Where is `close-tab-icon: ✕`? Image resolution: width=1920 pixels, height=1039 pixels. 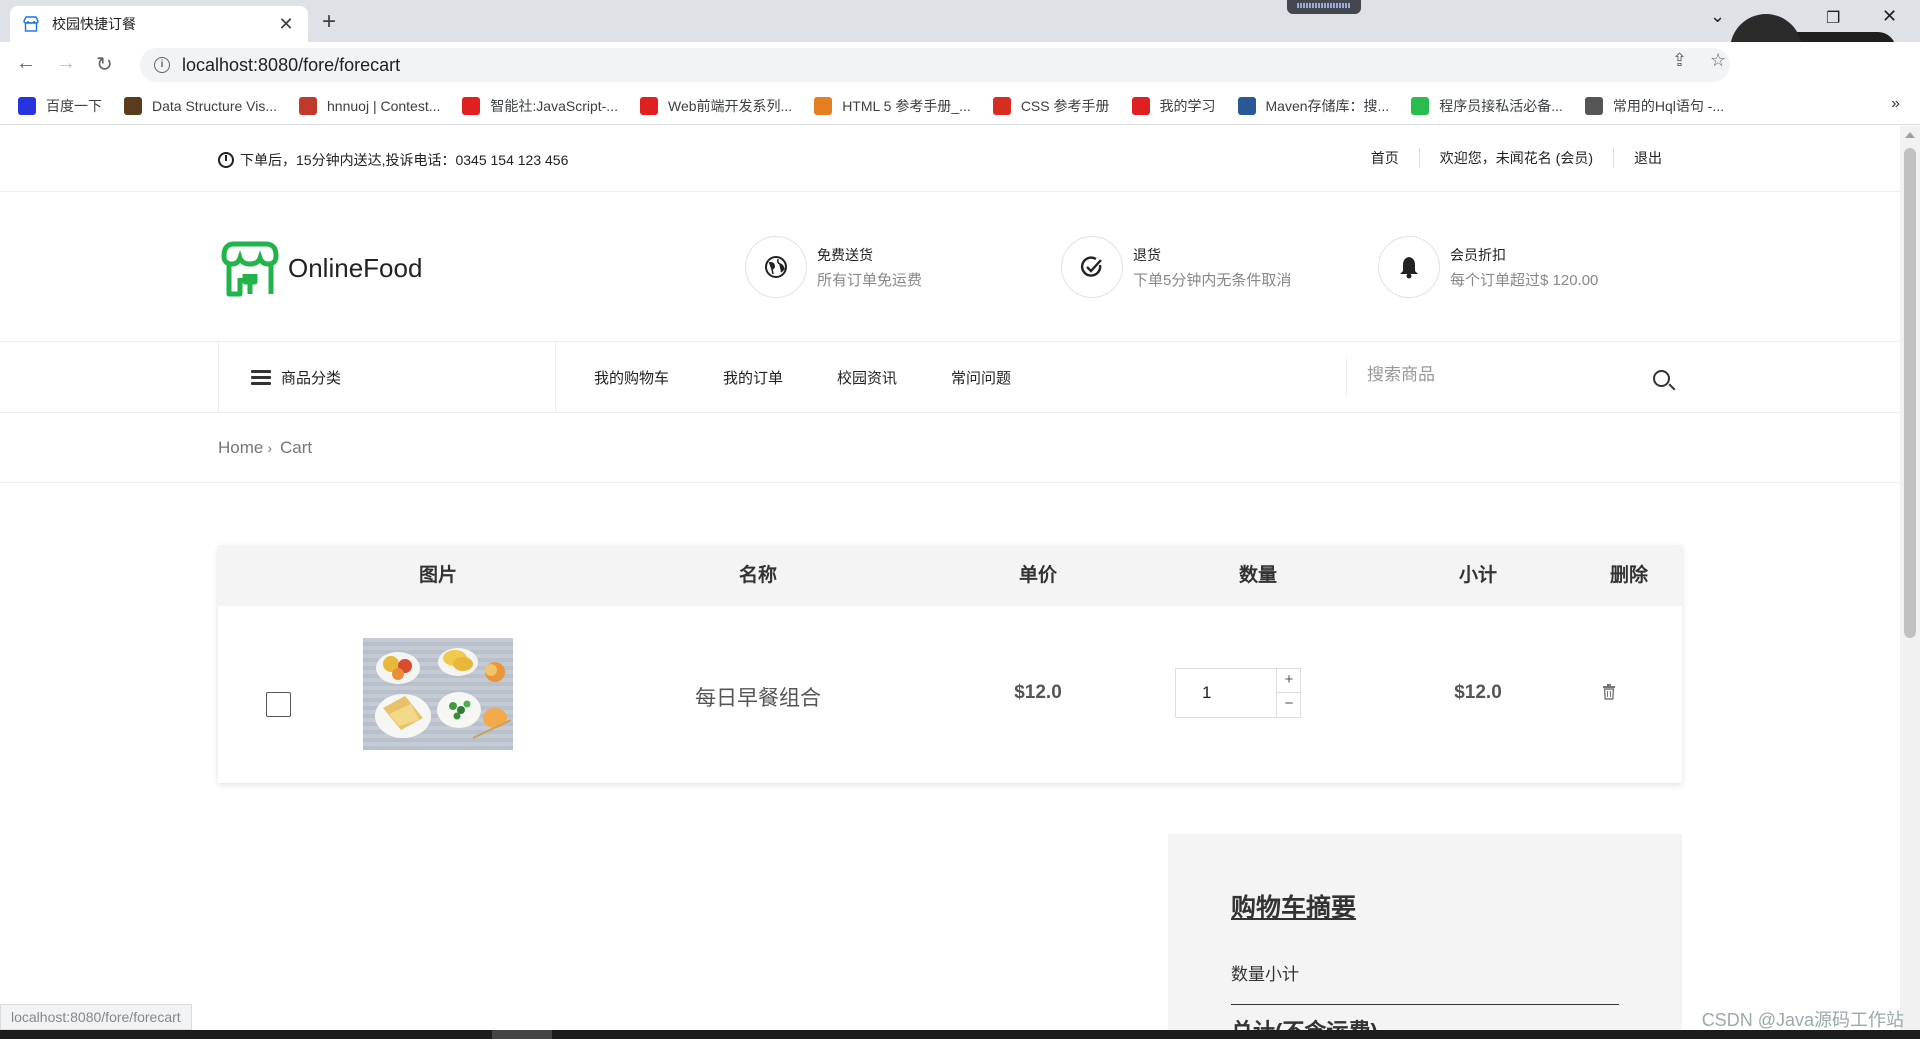 close-tab-icon: ✕ is located at coordinates (286, 24).